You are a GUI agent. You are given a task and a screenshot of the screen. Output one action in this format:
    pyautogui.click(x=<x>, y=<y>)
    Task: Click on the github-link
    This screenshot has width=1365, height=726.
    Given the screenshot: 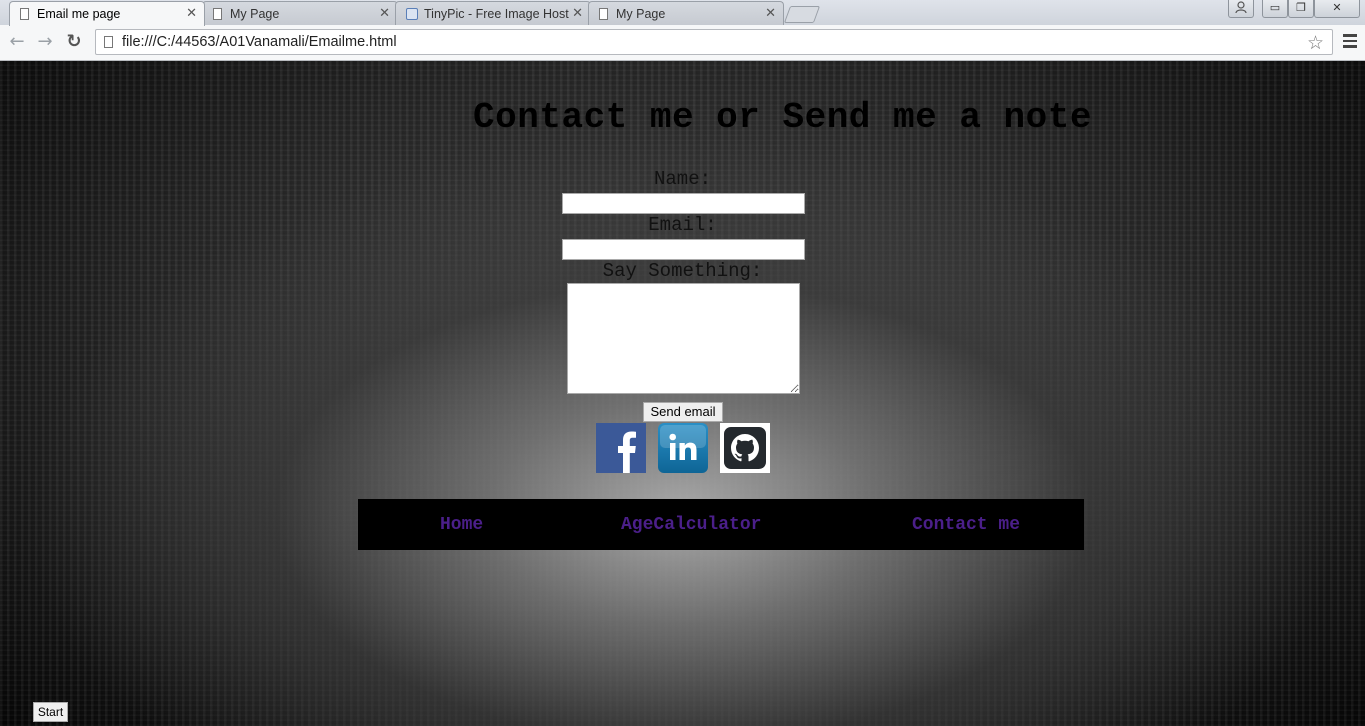 What is the action you would take?
    pyautogui.click(x=745, y=448)
    